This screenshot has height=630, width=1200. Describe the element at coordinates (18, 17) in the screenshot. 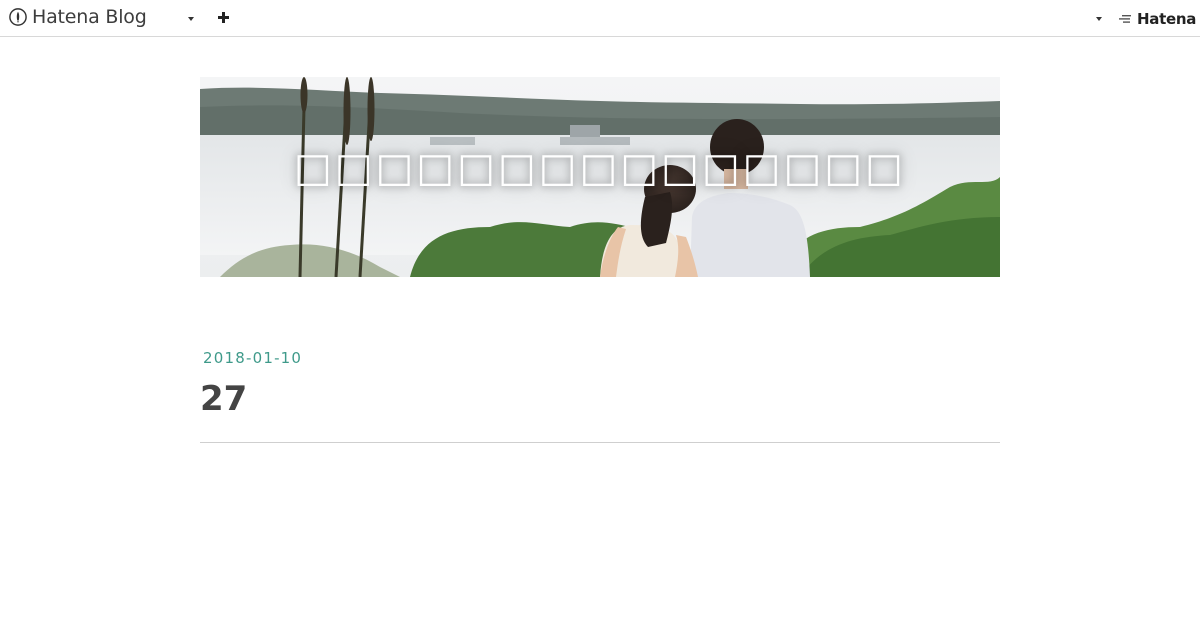

I see `hatena-blog-pen-icon` at that location.